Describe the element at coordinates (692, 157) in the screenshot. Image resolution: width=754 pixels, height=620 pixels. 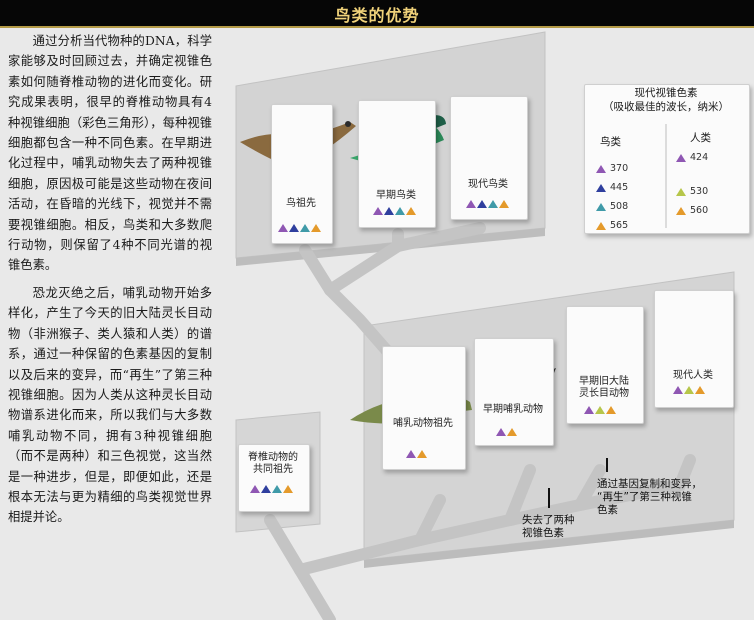
I see `legend-human-424: 424` at that location.